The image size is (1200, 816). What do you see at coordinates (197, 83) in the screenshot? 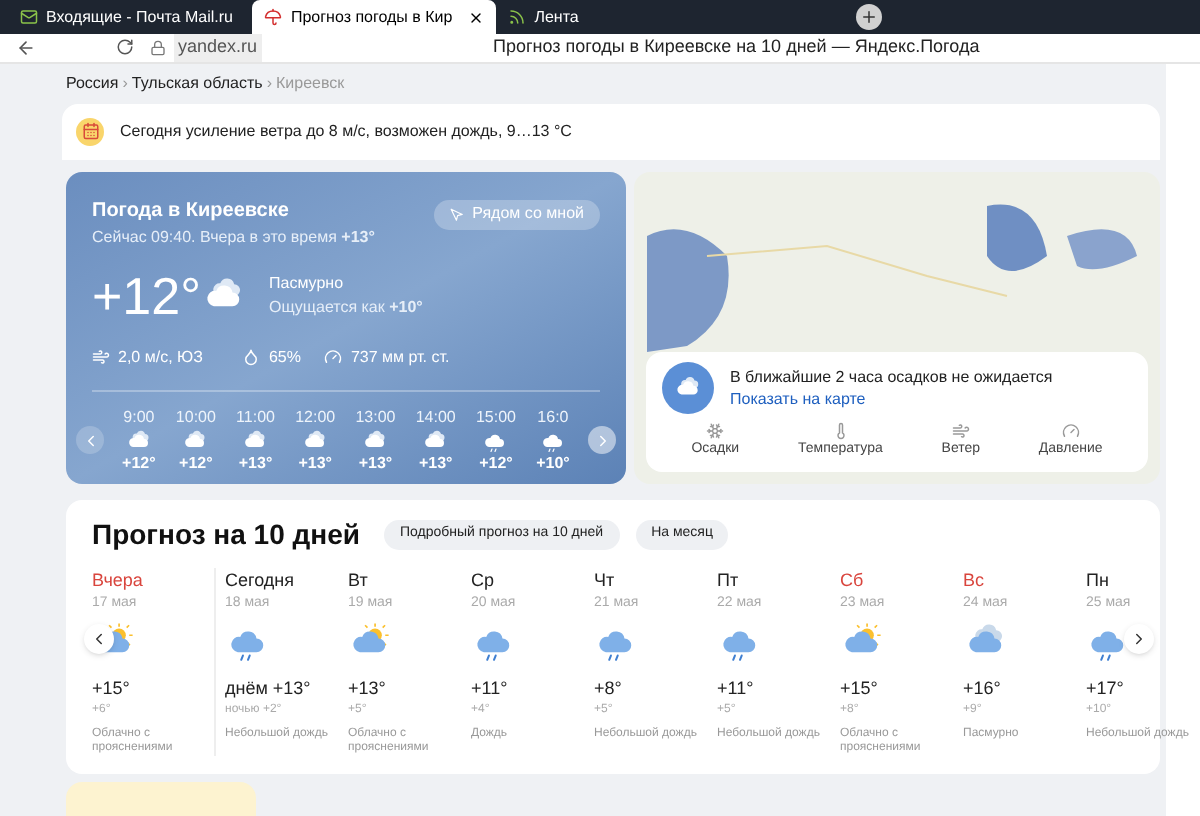
I see `breadcrumb-link: Тульская область` at bounding box center [197, 83].